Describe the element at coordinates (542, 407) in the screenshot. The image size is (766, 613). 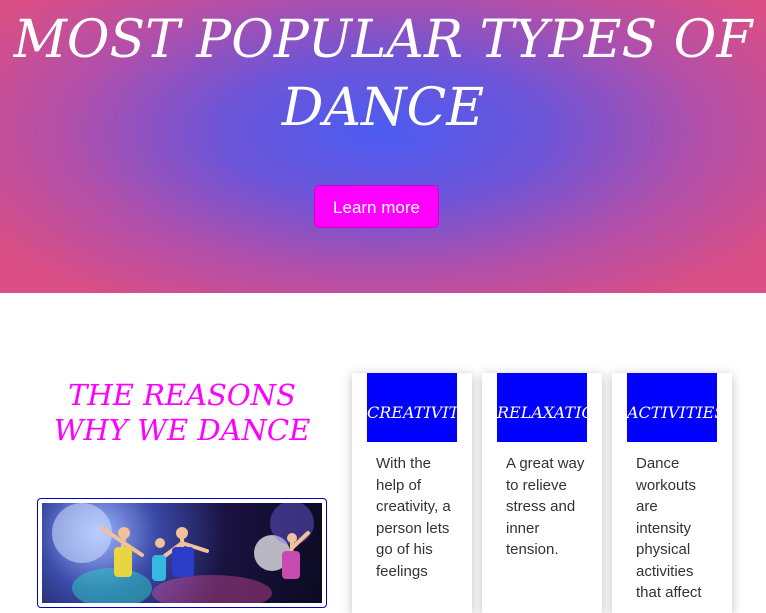
I see `card-heading: RELAXATIO` at that location.